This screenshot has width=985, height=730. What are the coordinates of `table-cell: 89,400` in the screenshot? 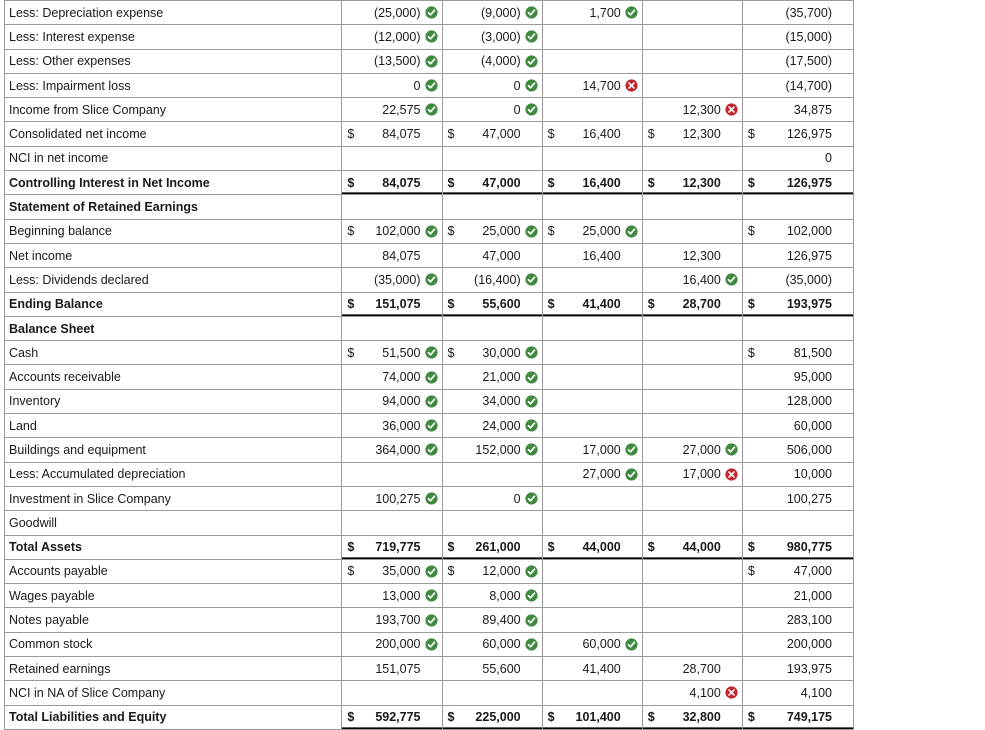 It's located at (492, 620).